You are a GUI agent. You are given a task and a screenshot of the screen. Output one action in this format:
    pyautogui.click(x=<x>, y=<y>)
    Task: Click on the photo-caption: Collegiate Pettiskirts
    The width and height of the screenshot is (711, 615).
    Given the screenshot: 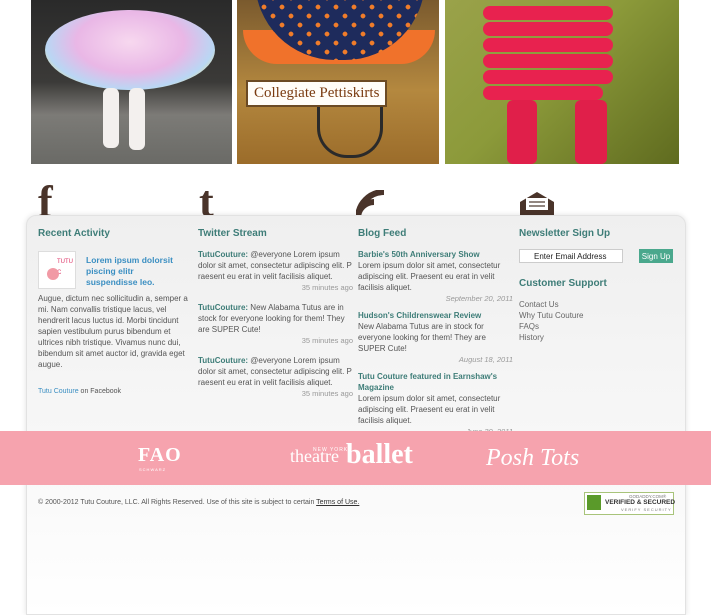 What is the action you would take?
    pyautogui.click(x=317, y=93)
    